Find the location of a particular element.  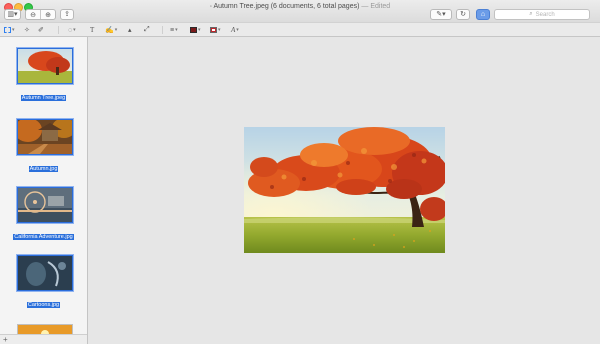

thumbnail-item: California Adventure.jpg is located at coordinates (43, 213).